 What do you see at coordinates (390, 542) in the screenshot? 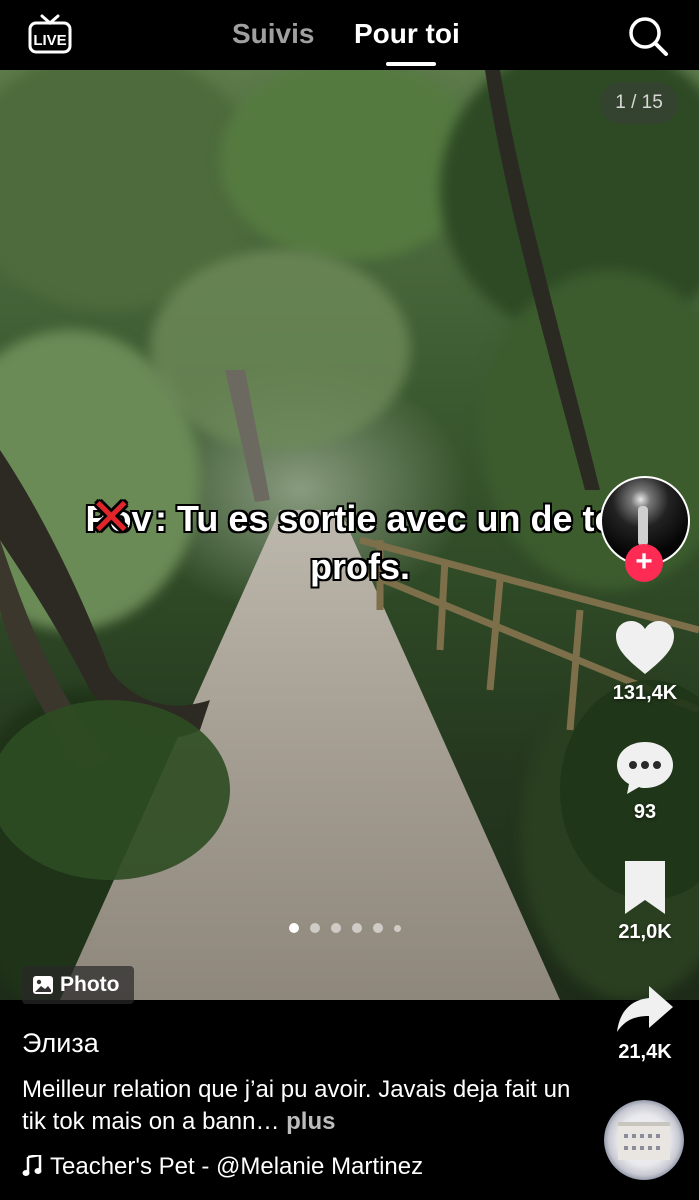
I see `caption-text: : Tu es sortie avec un de tes profs.` at bounding box center [390, 542].